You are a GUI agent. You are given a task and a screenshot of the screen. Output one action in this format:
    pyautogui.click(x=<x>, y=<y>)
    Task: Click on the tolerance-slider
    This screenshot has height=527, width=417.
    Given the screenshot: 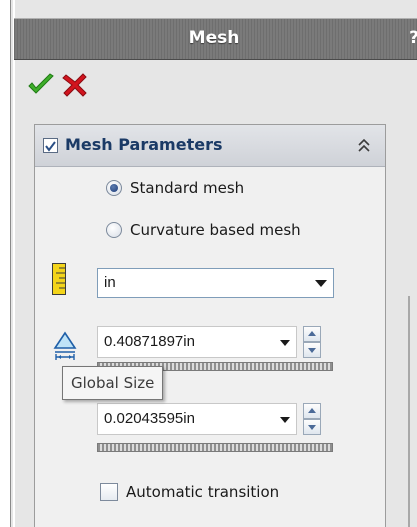 What is the action you would take?
    pyautogui.click(x=215, y=447)
    